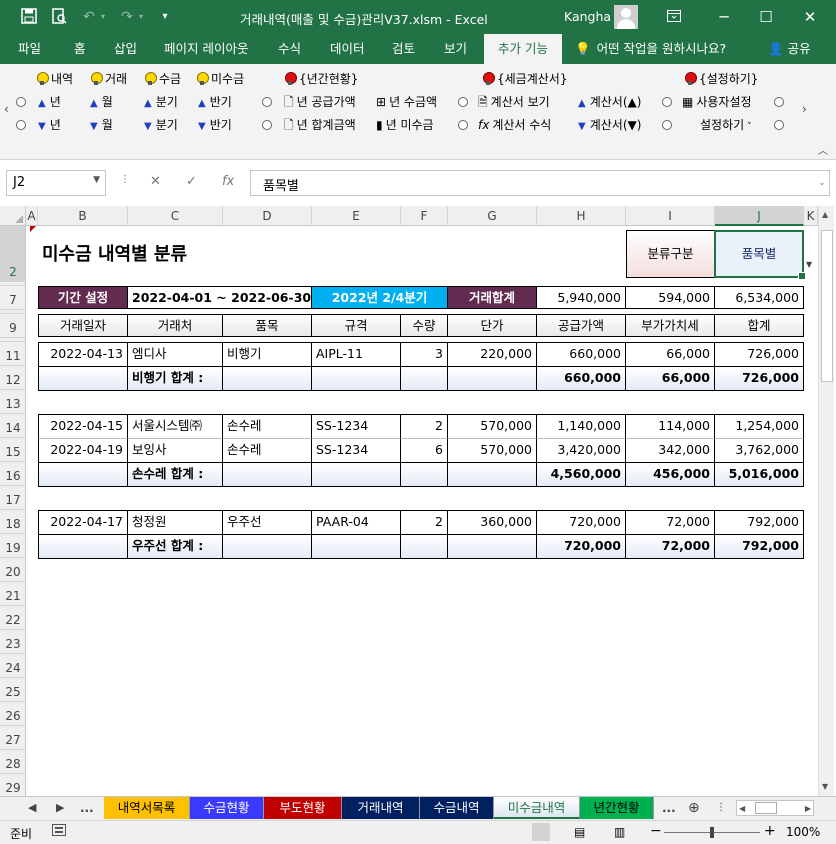 This screenshot has height=844, width=836. Describe the element at coordinates (175, 354) in the screenshot. I see `table-cell-client: 엠디사` at that location.